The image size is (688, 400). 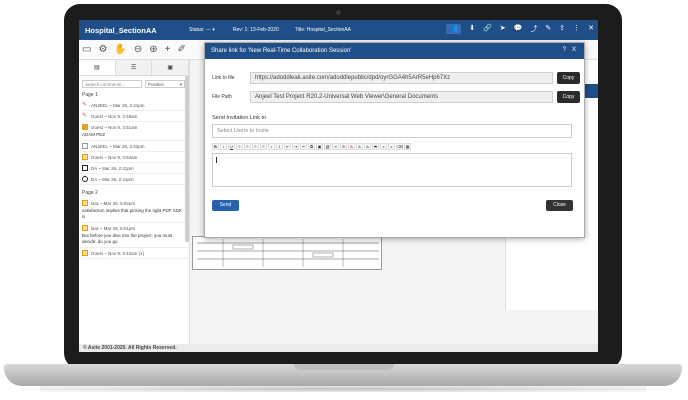 What do you see at coordinates (263, 146) in the screenshot?
I see `justify-icon: ≡` at bounding box center [263, 146].